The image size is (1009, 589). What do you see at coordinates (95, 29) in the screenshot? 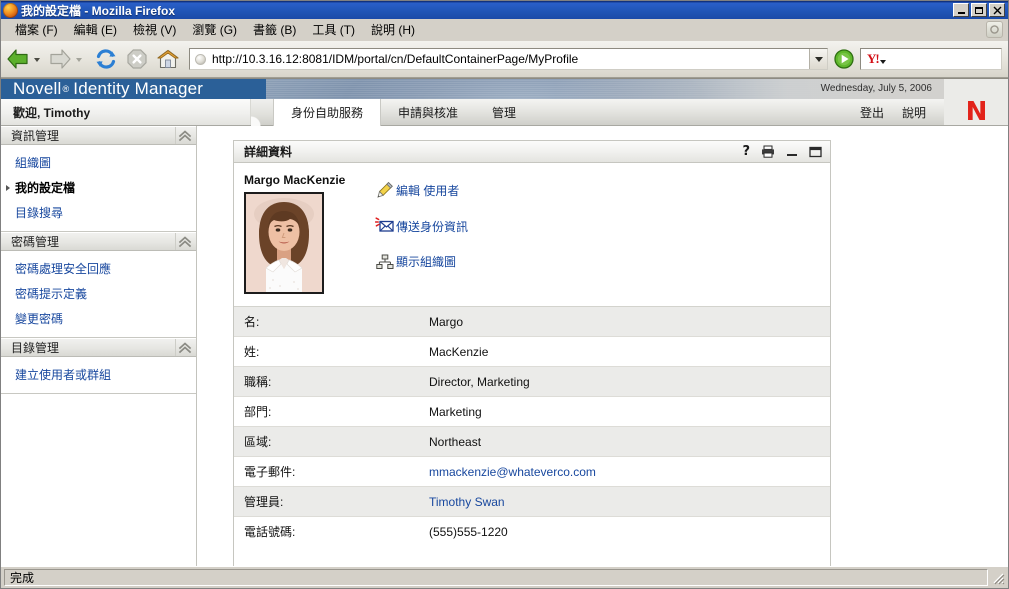
I see `menu-edit: 編輯 (E)` at bounding box center [95, 29].